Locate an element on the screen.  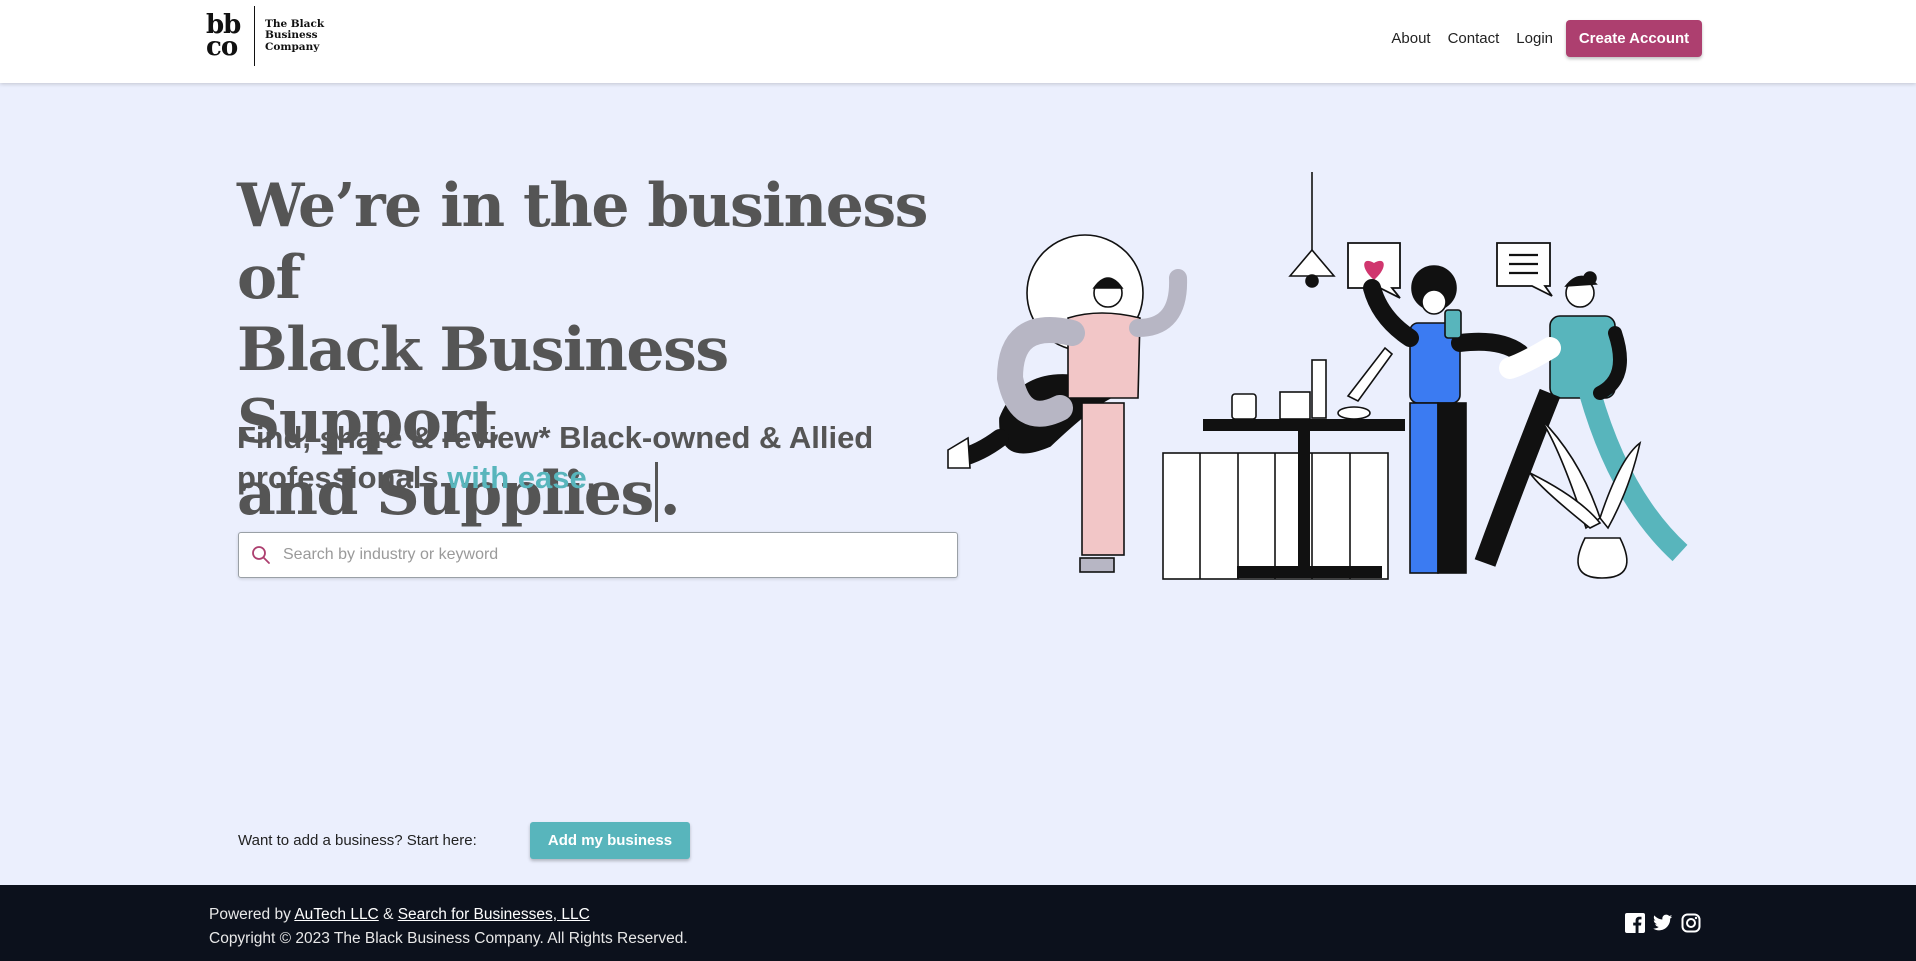
create-account-button: Create Account is located at coordinates (1634, 38).